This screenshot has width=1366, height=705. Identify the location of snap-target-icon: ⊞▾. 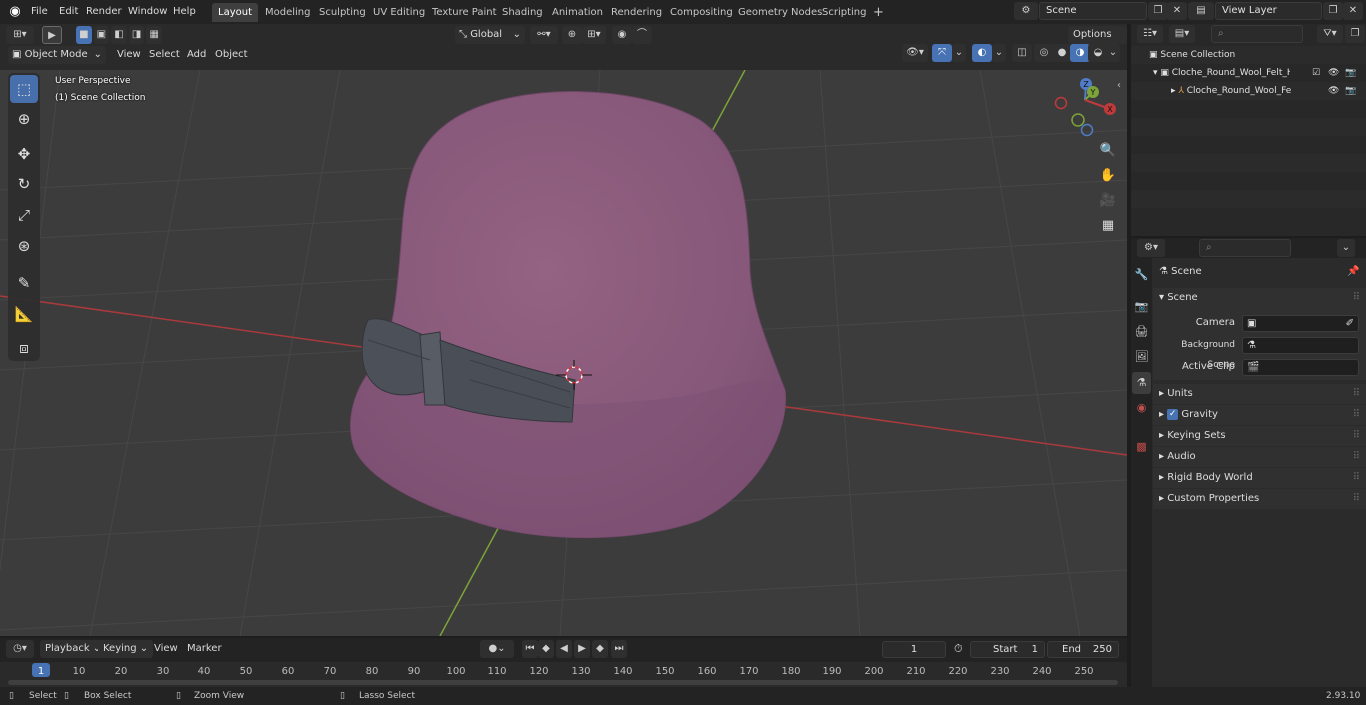
(594, 35).